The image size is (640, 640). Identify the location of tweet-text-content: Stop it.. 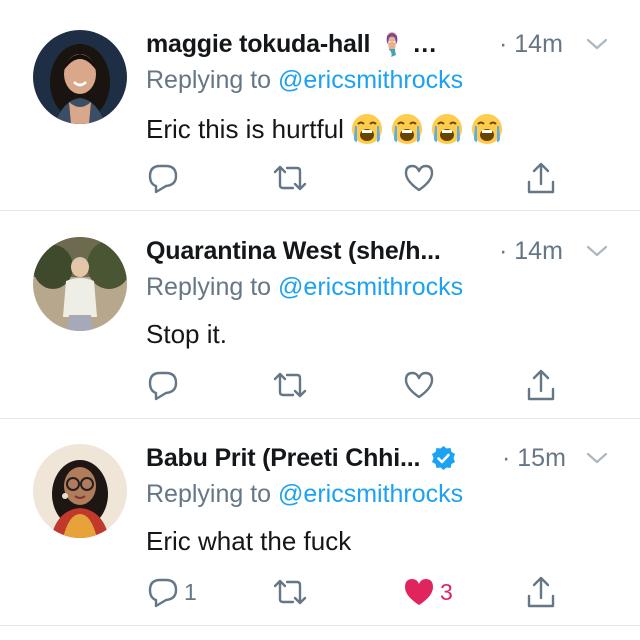
(186, 334).